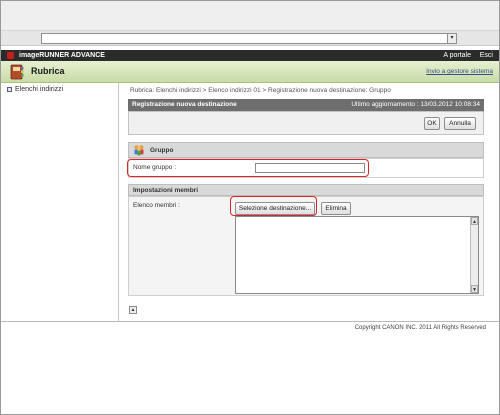 The image size is (500, 415). I want to click on portal-link: A portale, so click(457, 55).